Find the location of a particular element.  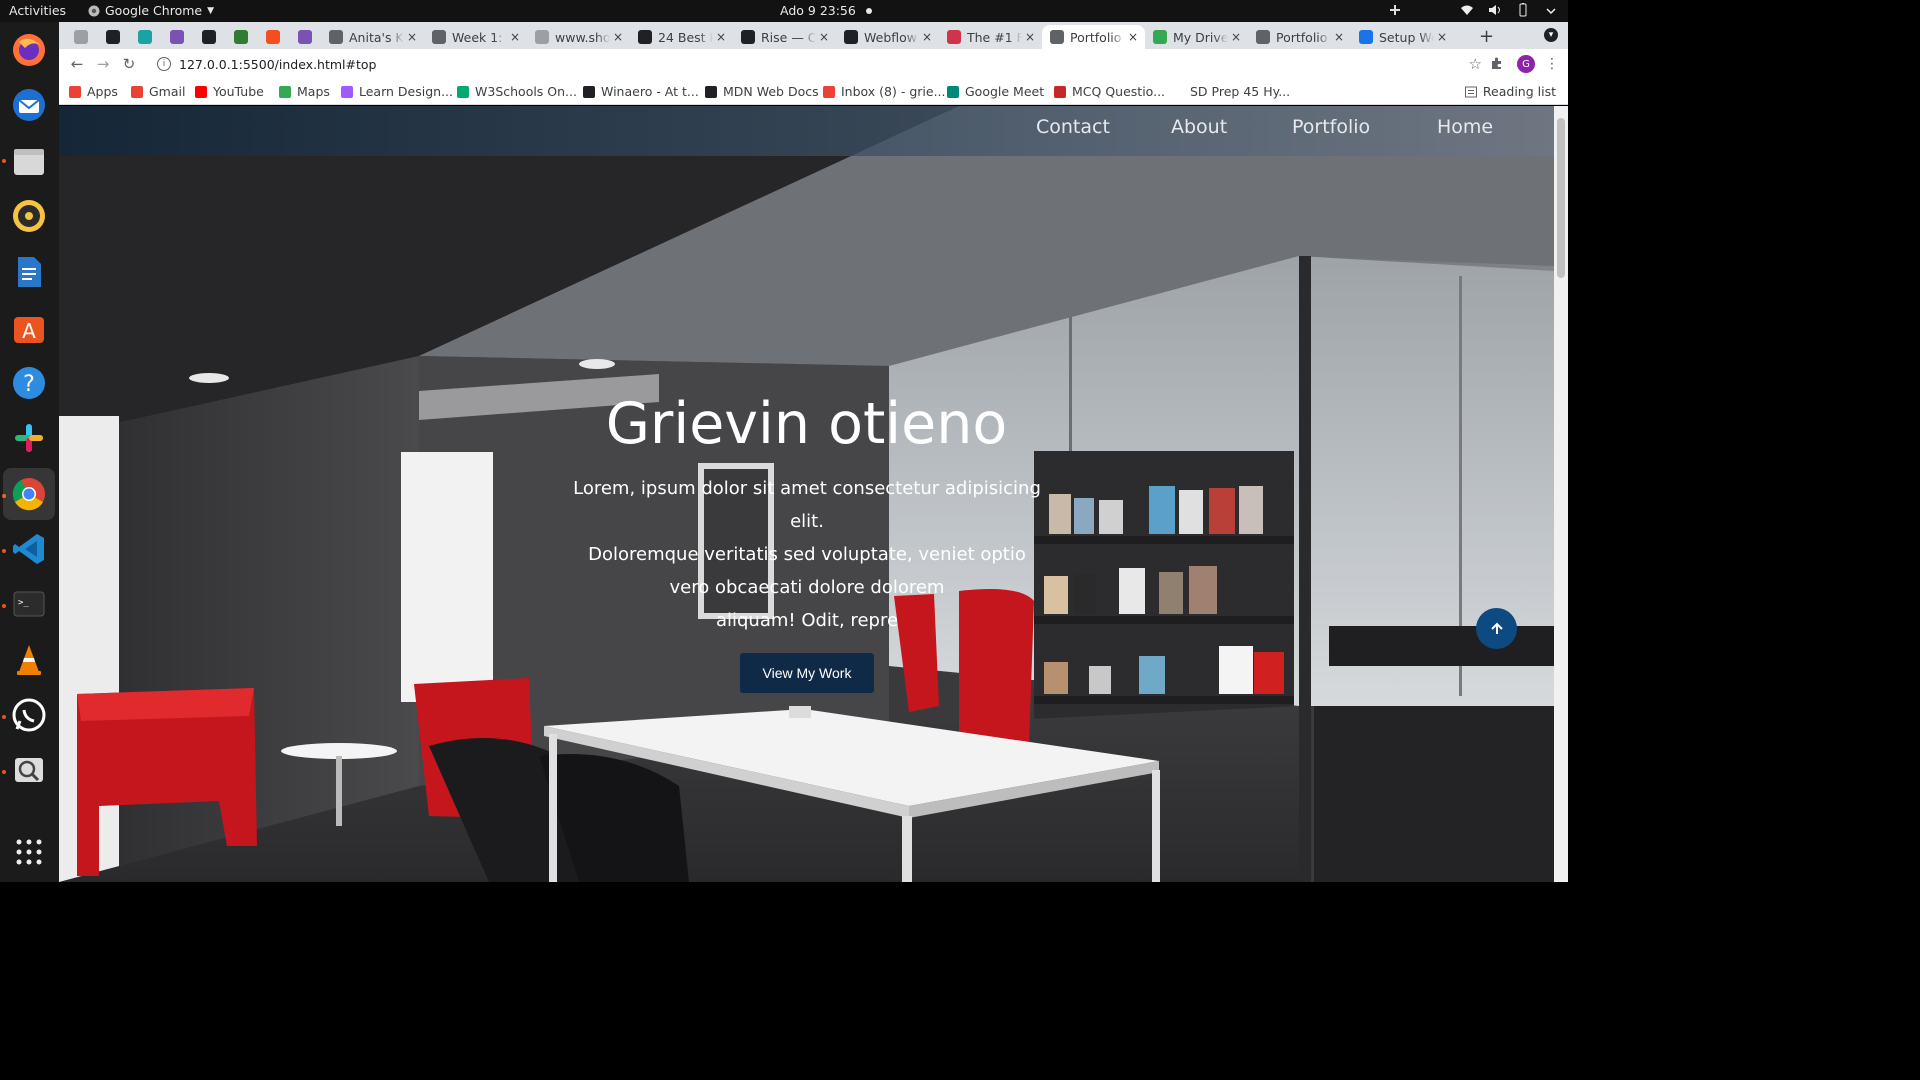

help-icon: ? is located at coordinates (29, 383).